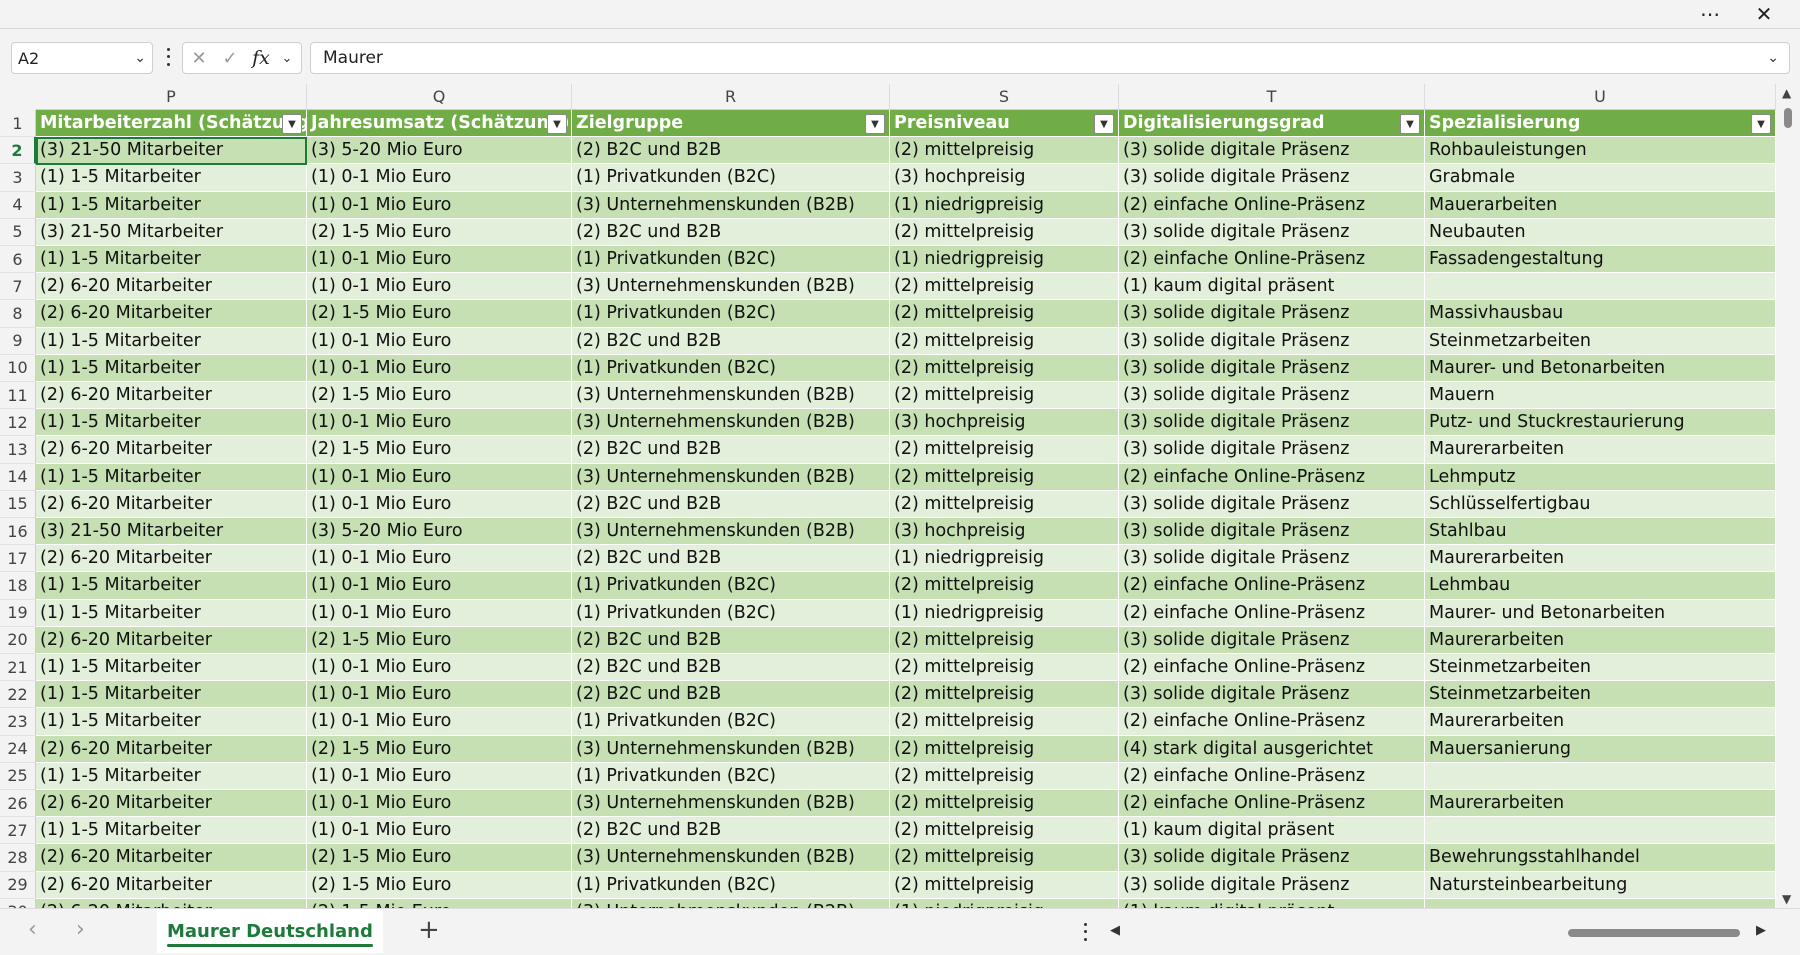 The height and width of the screenshot is (955, 1800). Describe the element at coordinates (1710, 14) in the screenshot. I see `more-horizontal-icon: ⋯` at that location.